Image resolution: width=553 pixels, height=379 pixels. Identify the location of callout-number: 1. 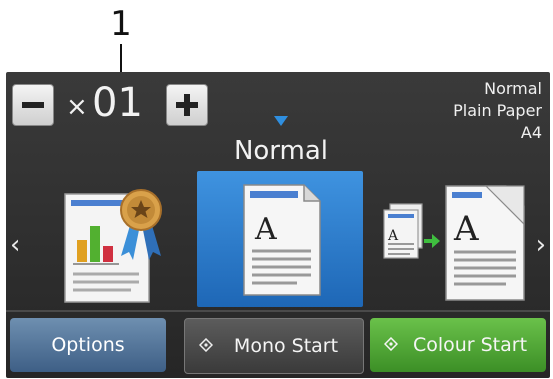
(121, 24).